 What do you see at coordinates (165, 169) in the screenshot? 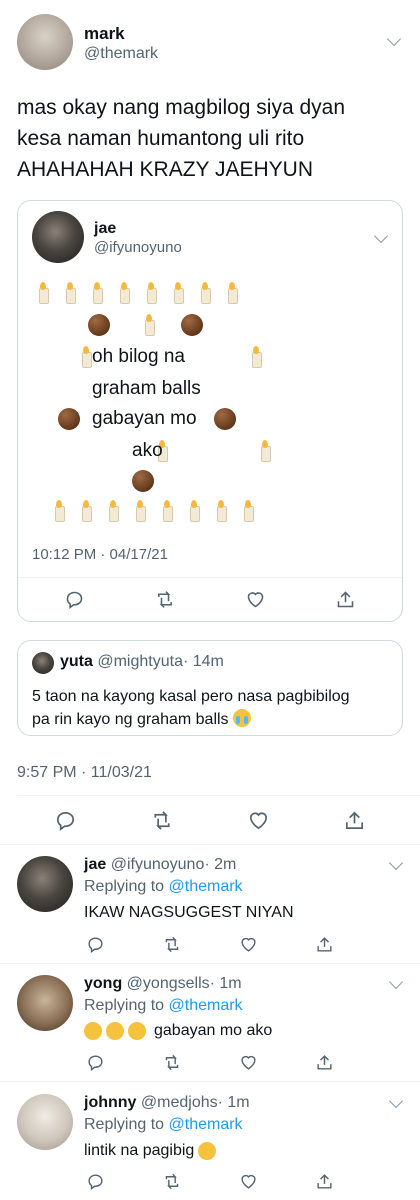
I see `tweet-text-line: AHAHAHAH KRAZY JAEHYUN` at bounding box center [165, 169].